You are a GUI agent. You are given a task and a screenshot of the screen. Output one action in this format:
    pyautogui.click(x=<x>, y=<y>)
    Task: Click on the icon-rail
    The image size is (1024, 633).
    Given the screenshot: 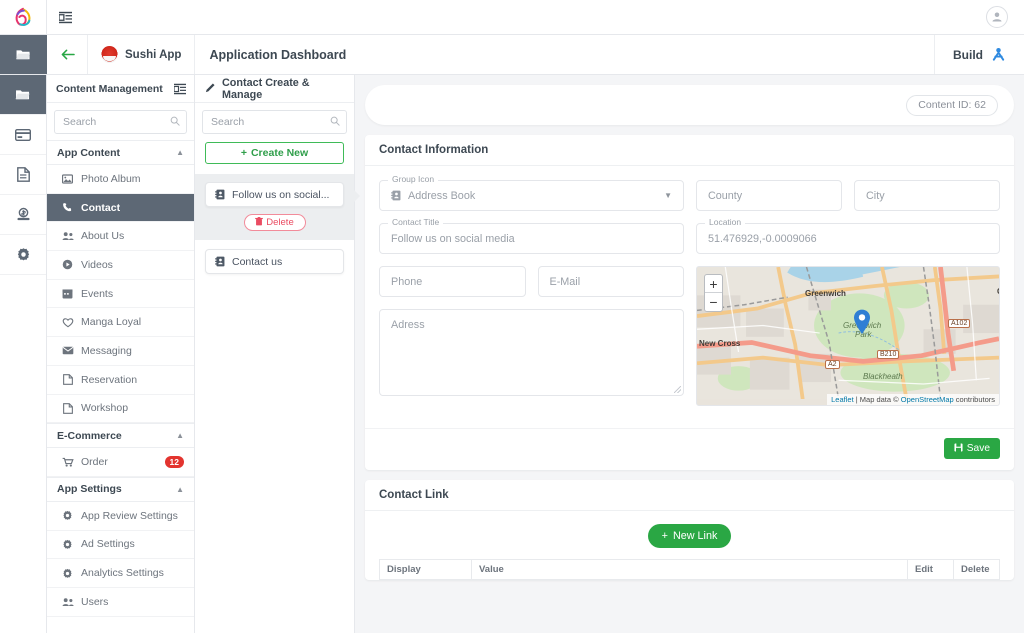 What is the action you would take?
    pyautogui.click(x=23, y=354)
    